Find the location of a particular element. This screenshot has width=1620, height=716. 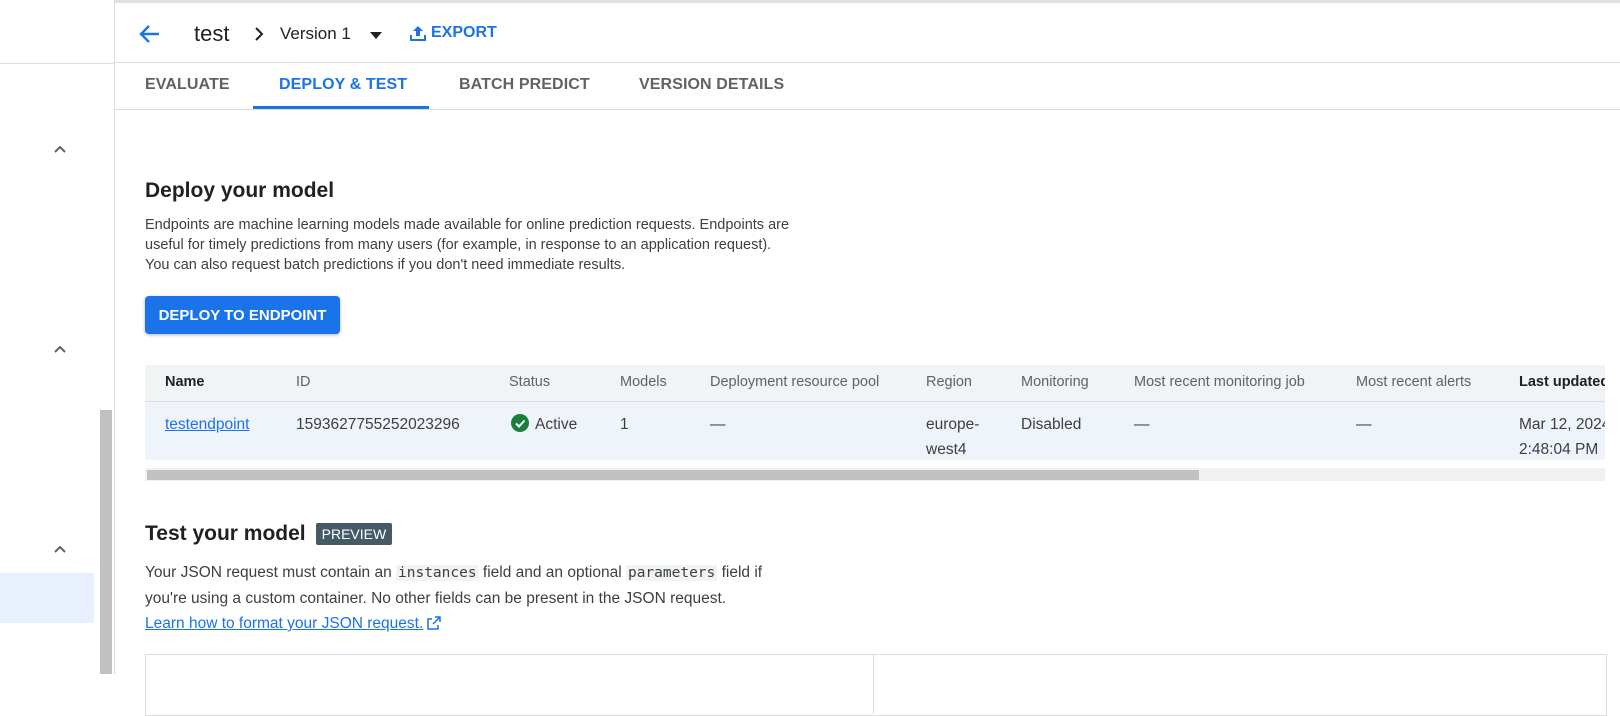

tab-batch-predict: BATCH PREDICT is located at coordinates (524, 85).